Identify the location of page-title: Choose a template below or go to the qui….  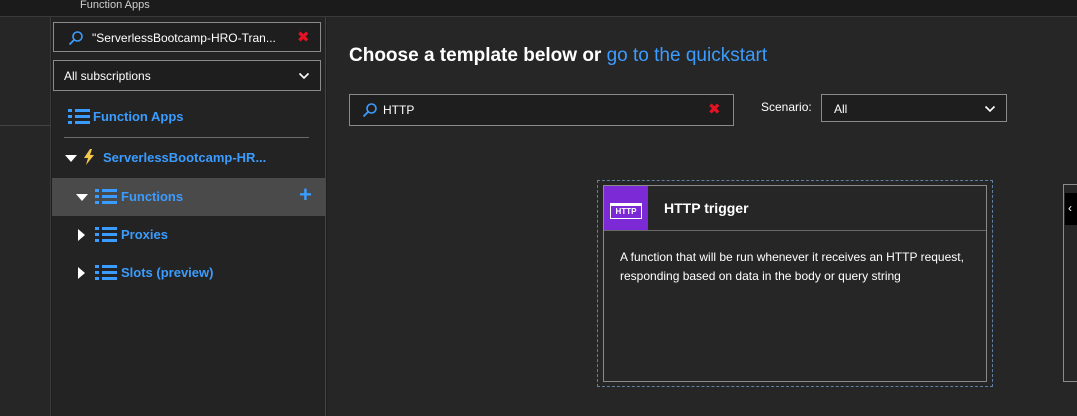
(558, 56).